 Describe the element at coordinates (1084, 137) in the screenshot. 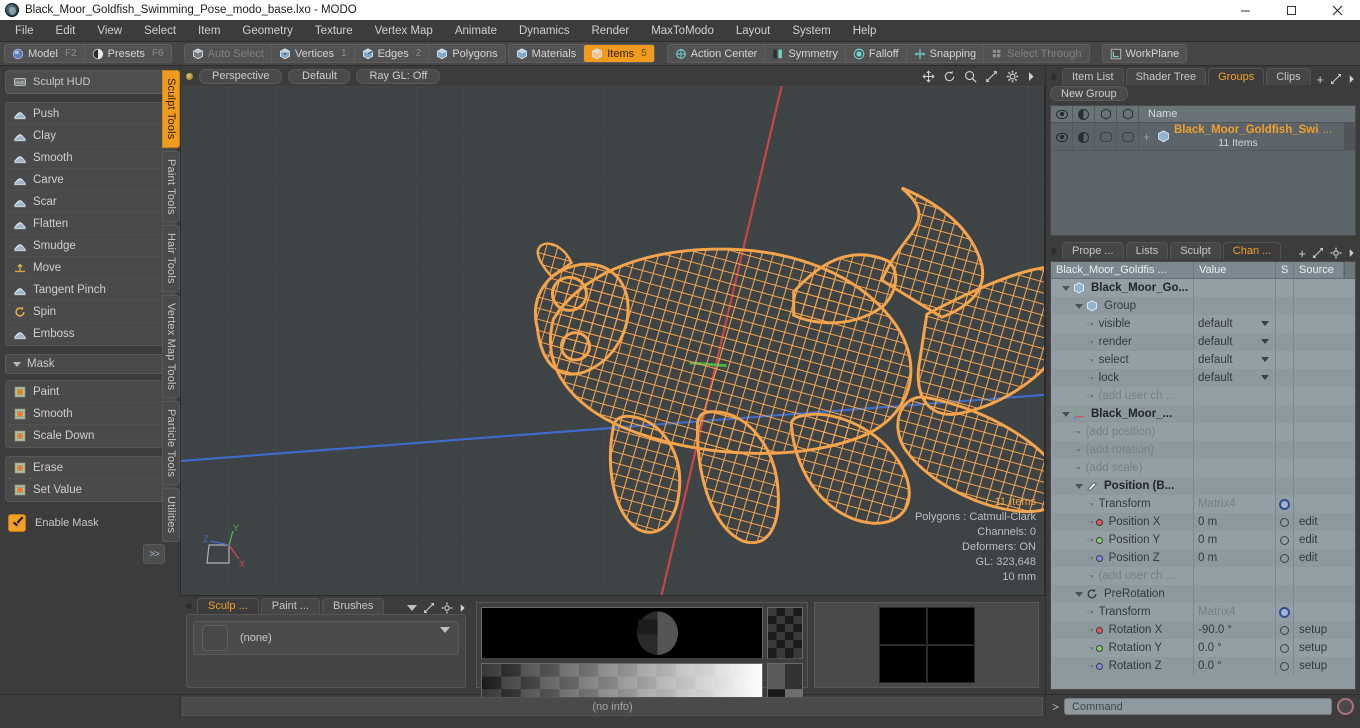

I see `row-render-toggle` at that location.